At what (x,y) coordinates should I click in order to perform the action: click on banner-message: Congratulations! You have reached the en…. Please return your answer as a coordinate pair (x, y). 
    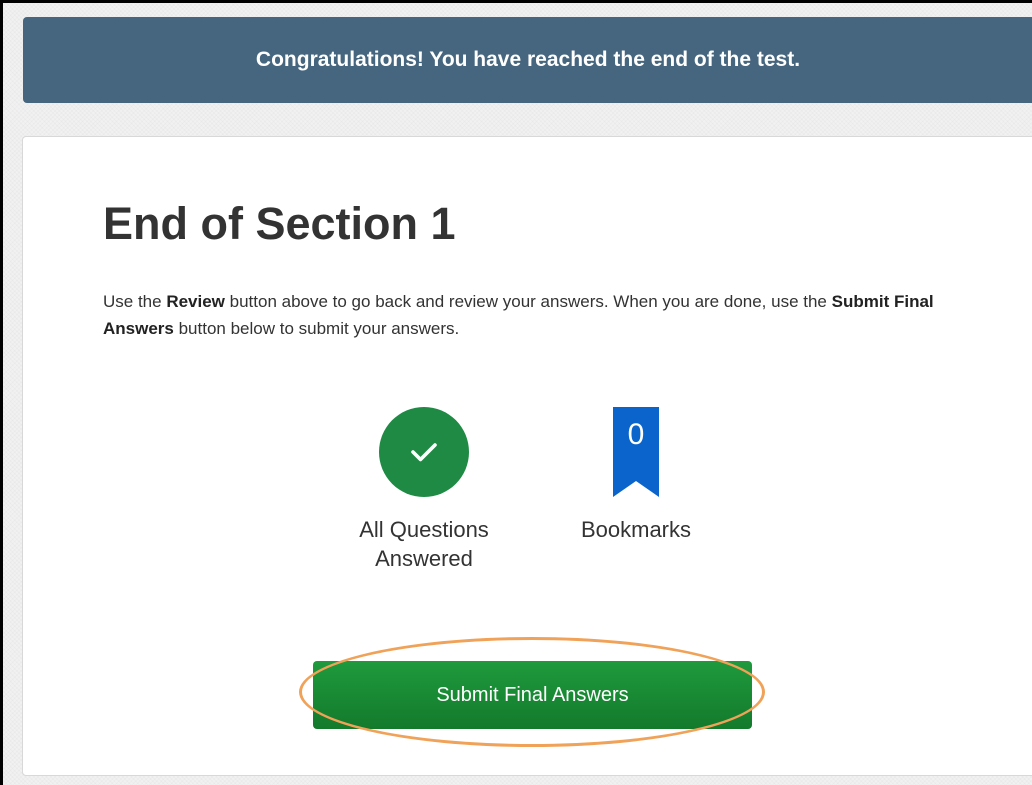
    Looking at the image, I should click on (528, 59).